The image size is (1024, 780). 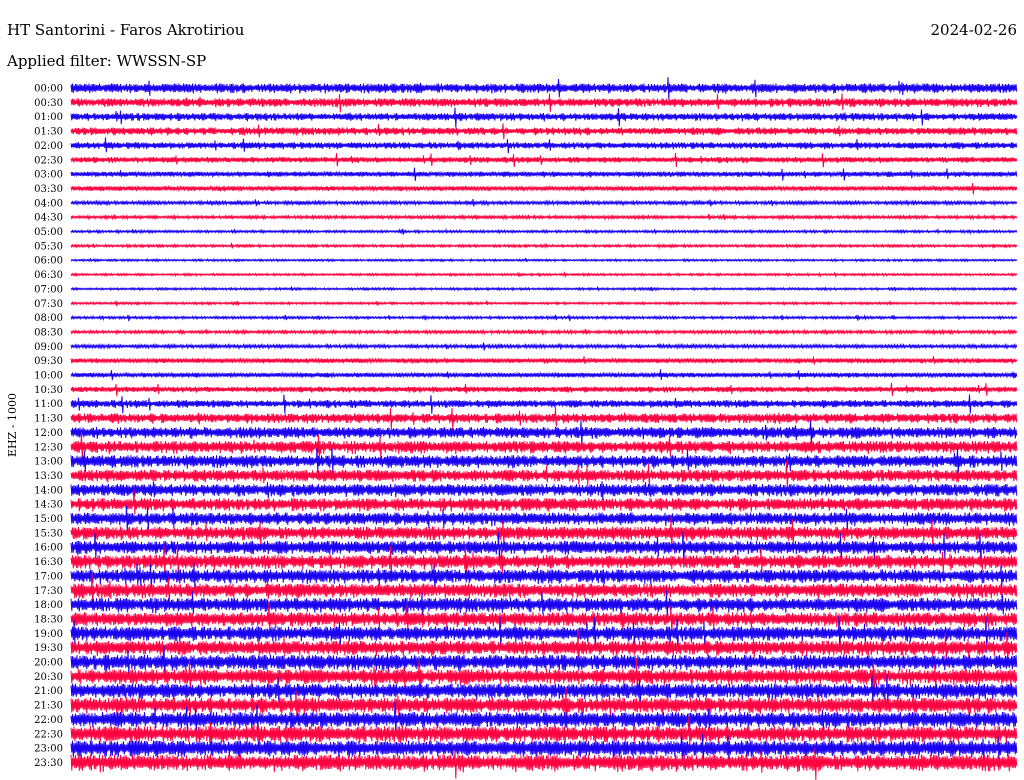 I want to click on row-time-label: 23:30, so click(x=48, y=763).